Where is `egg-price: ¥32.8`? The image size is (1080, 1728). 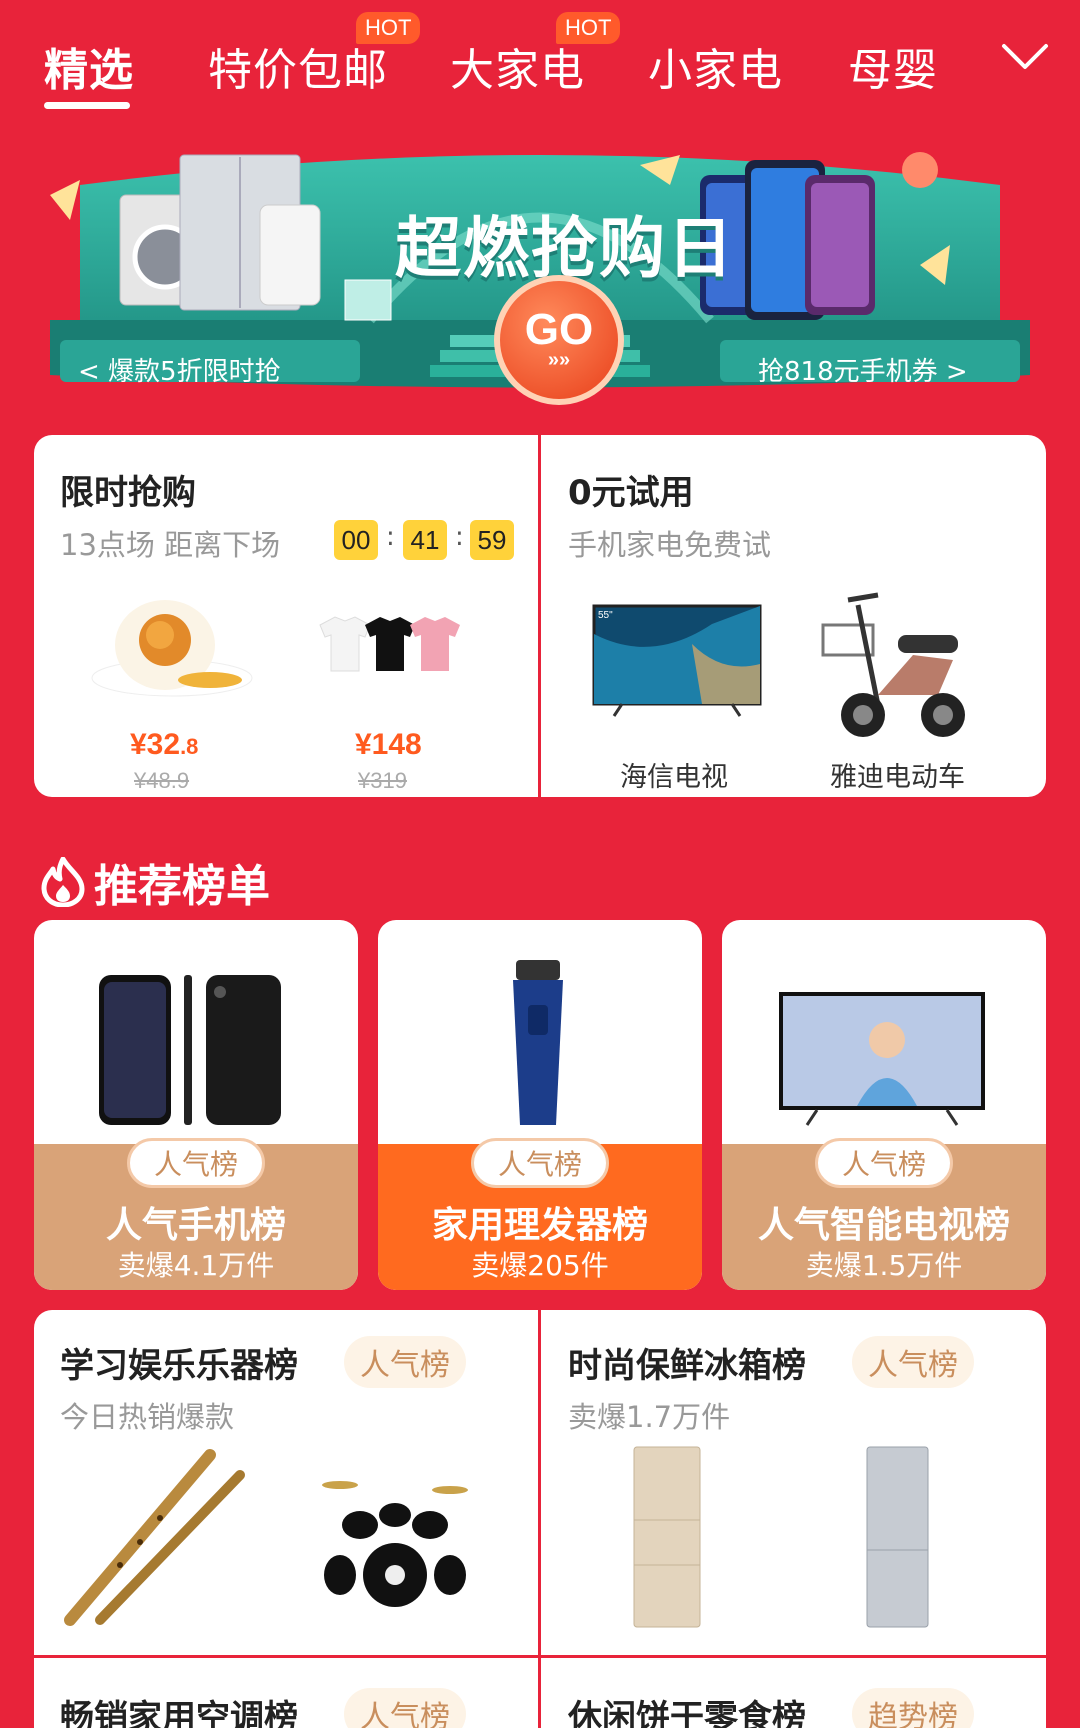 egg-price: ¥32.8 is located at coordinates (164, 744).